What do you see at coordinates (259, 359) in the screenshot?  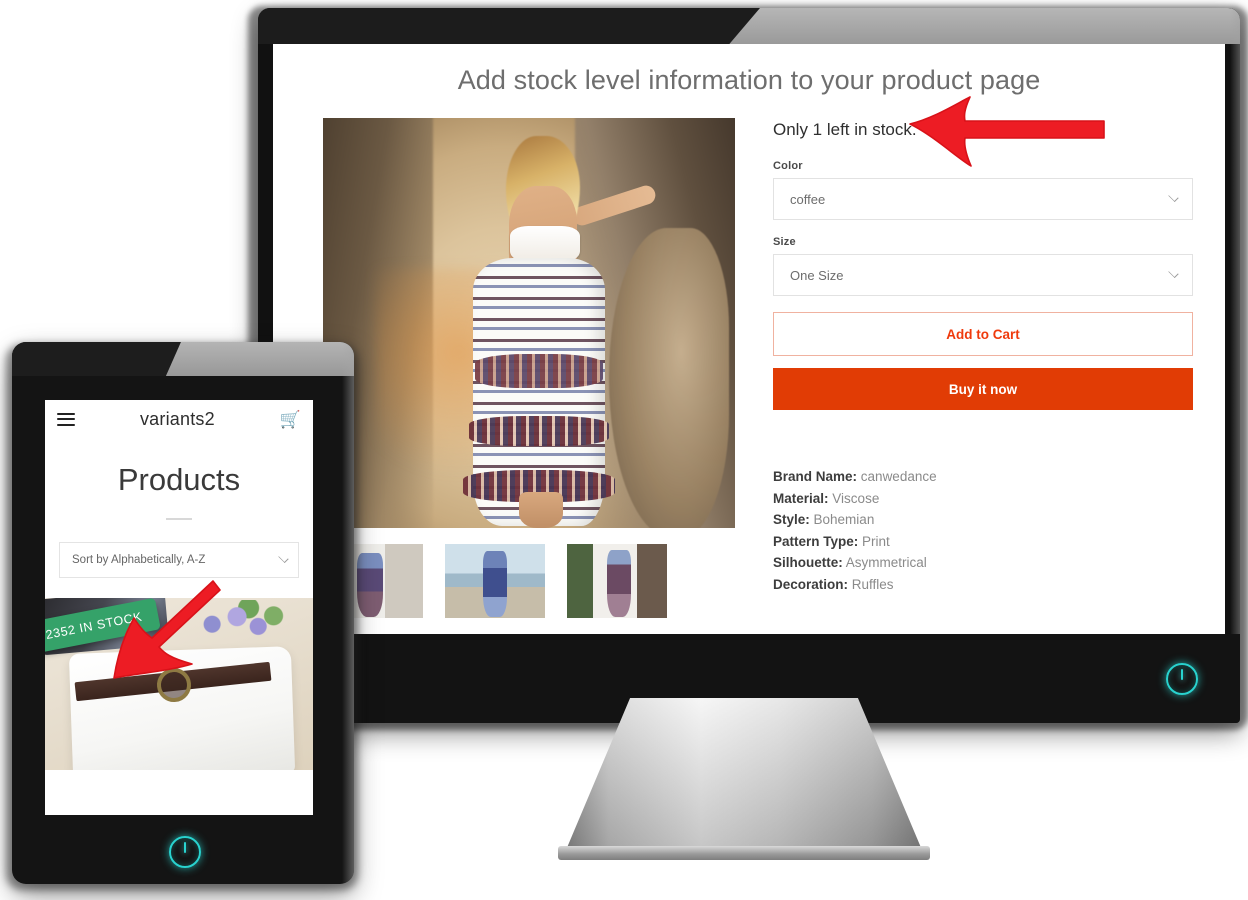 I see `tablet-bezel-highlight` at bounding box center [259, 359].